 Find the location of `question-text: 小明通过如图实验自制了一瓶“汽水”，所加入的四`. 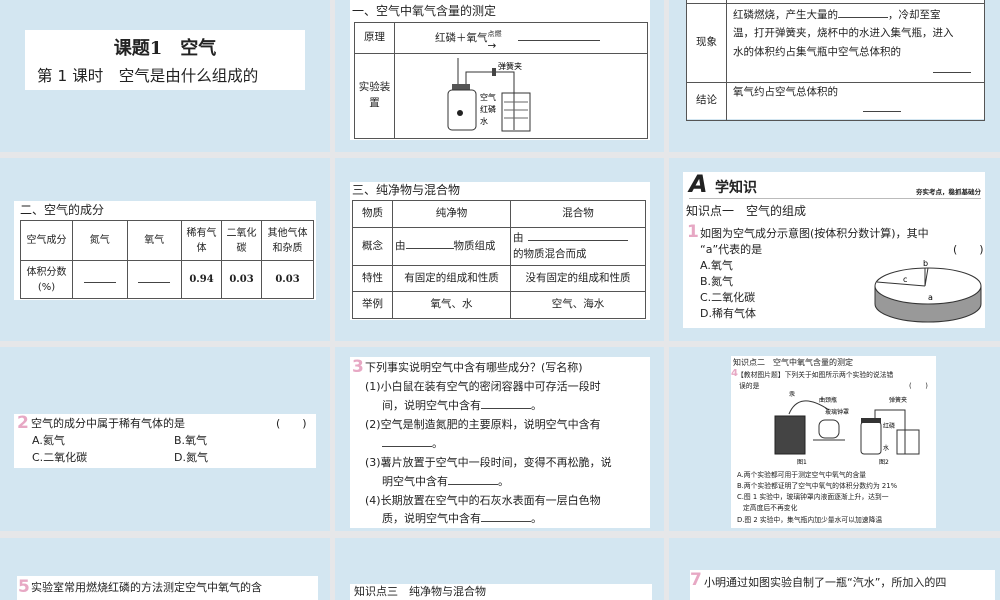

question-text: 小明通过如图实验自制了一瓶“汽水”，所加入的四 is located at coordinates (825, 582).